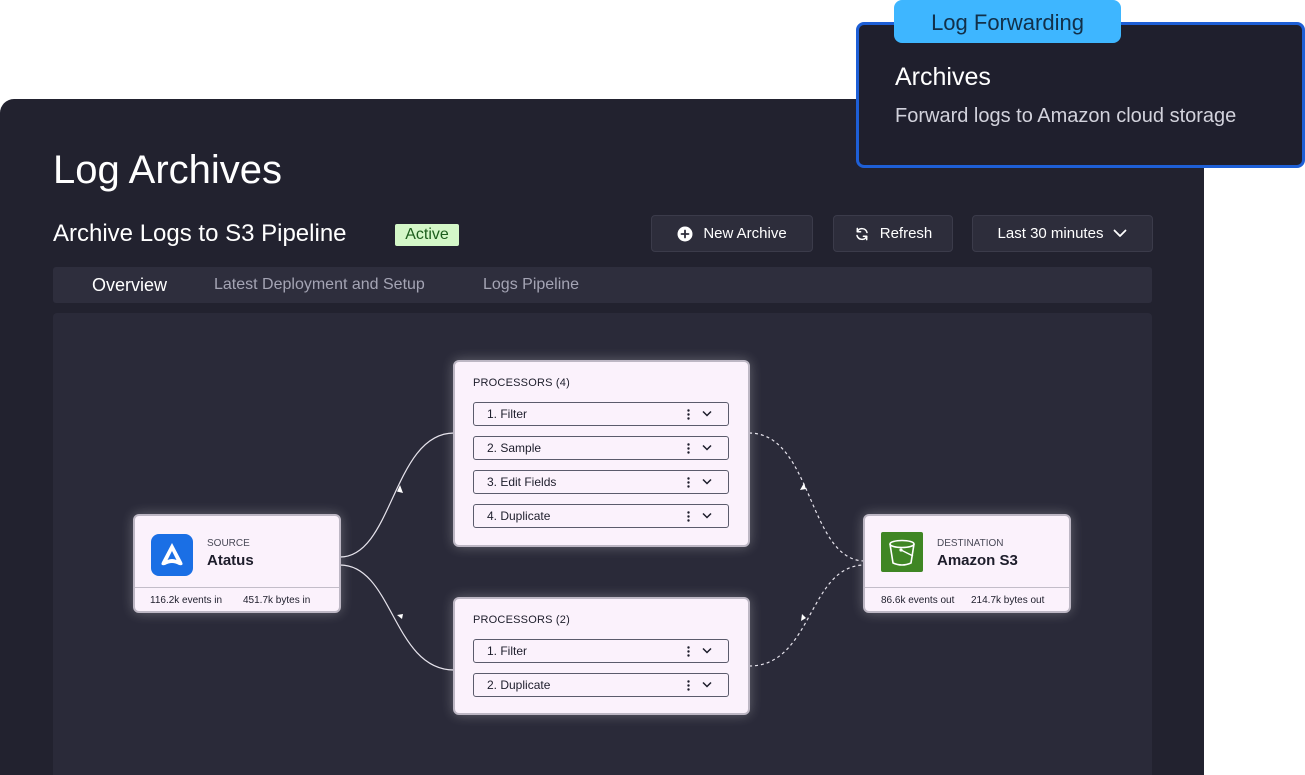 The width and height of the screenshot is (1305, 775). Describe the element at coordinates (861, 233) in the screenshot. I see `refresh-icon` at that location.